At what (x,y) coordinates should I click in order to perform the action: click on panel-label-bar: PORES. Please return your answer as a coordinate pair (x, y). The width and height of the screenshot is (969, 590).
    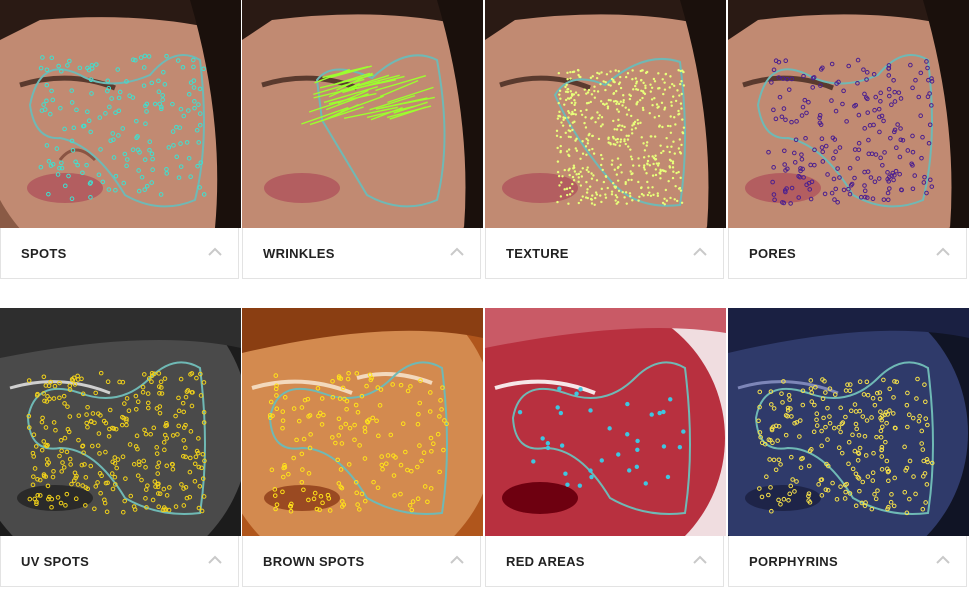
    Looking at the image, I should click on (847, 253).